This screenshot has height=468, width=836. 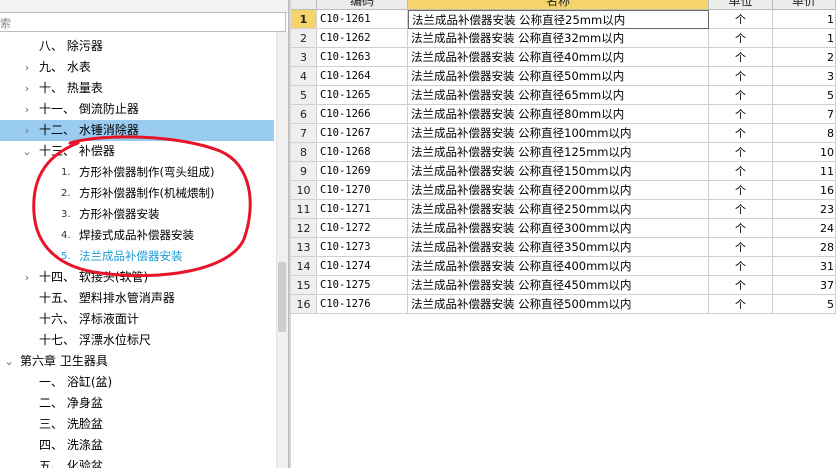 I want to click on name-cell: 法兰成品补偿器安装 公称直径300mm以内, so click(x=558, y=228).